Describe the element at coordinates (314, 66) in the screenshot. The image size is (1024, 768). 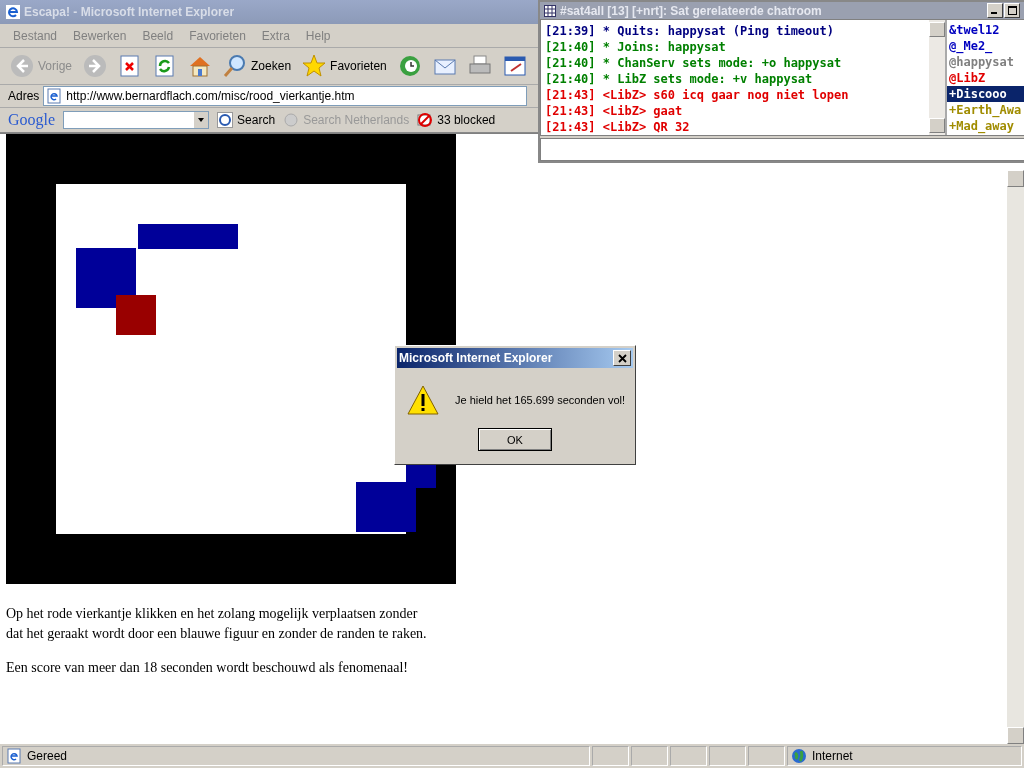
I see `star-icon` at that location.